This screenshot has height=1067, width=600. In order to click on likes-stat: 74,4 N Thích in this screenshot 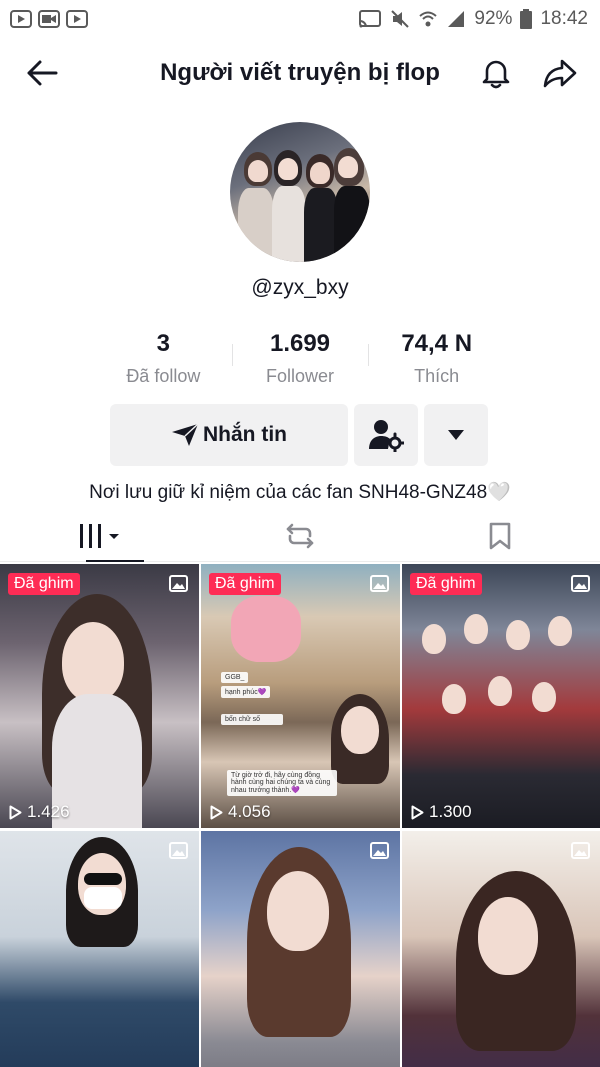, I will do `click(436, 359)`.